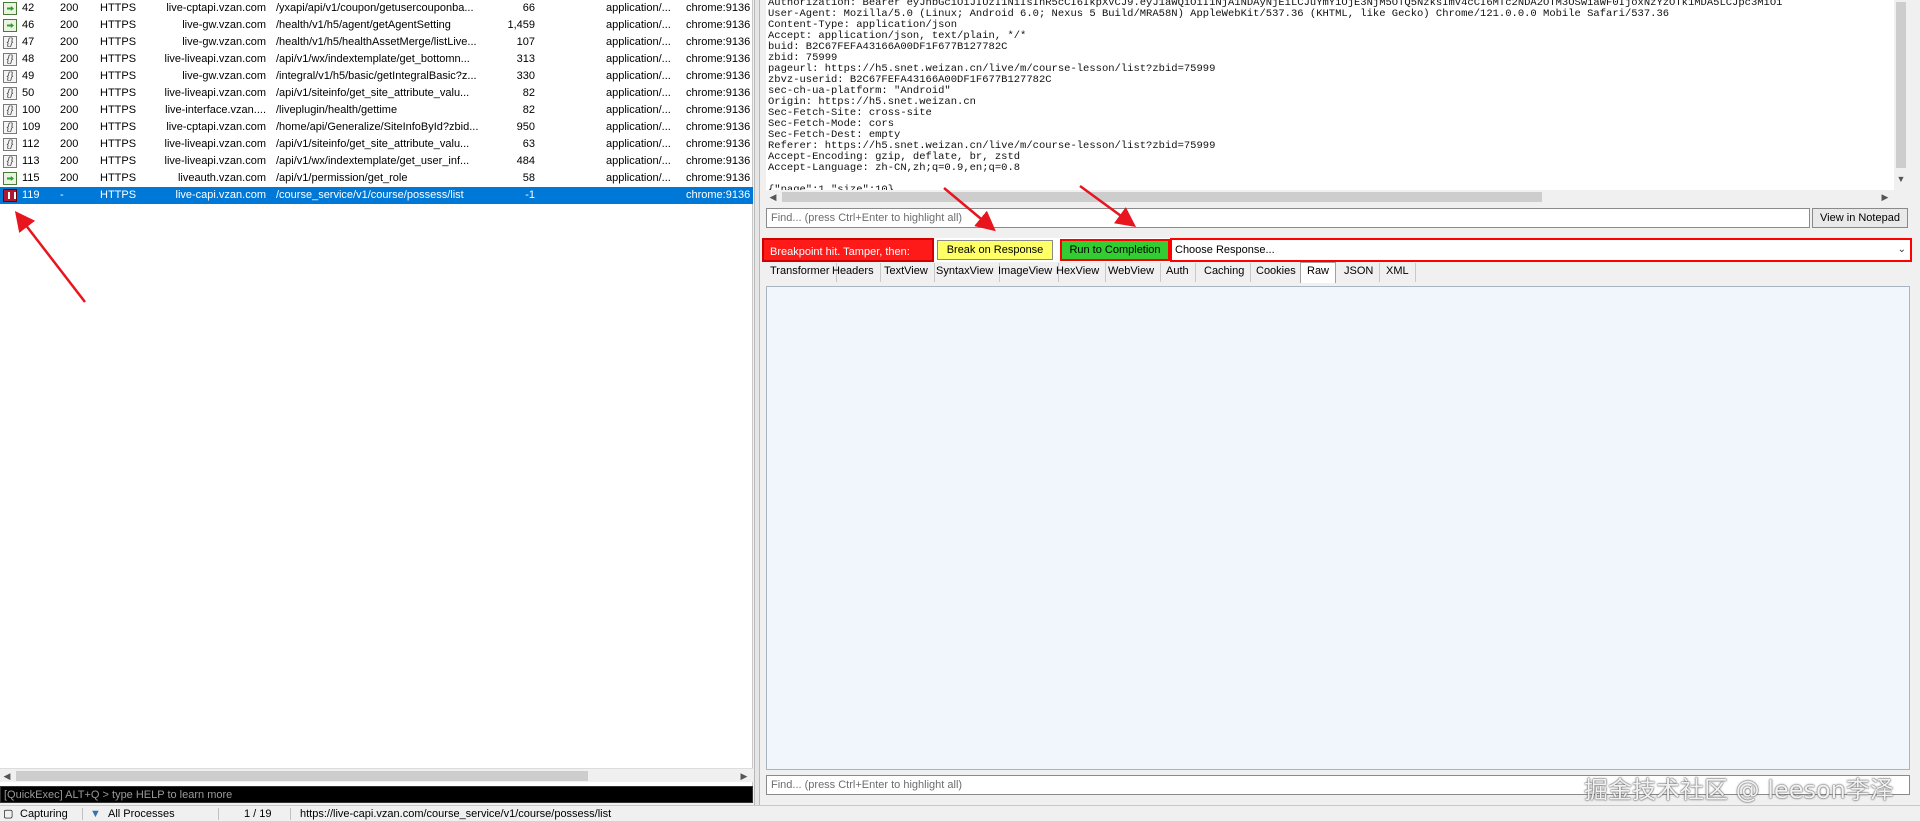 Image resolution: width=1920 pixels, height=821 pixels. I want to click on scroll-down-icon: ▼, so click(1901, 179).